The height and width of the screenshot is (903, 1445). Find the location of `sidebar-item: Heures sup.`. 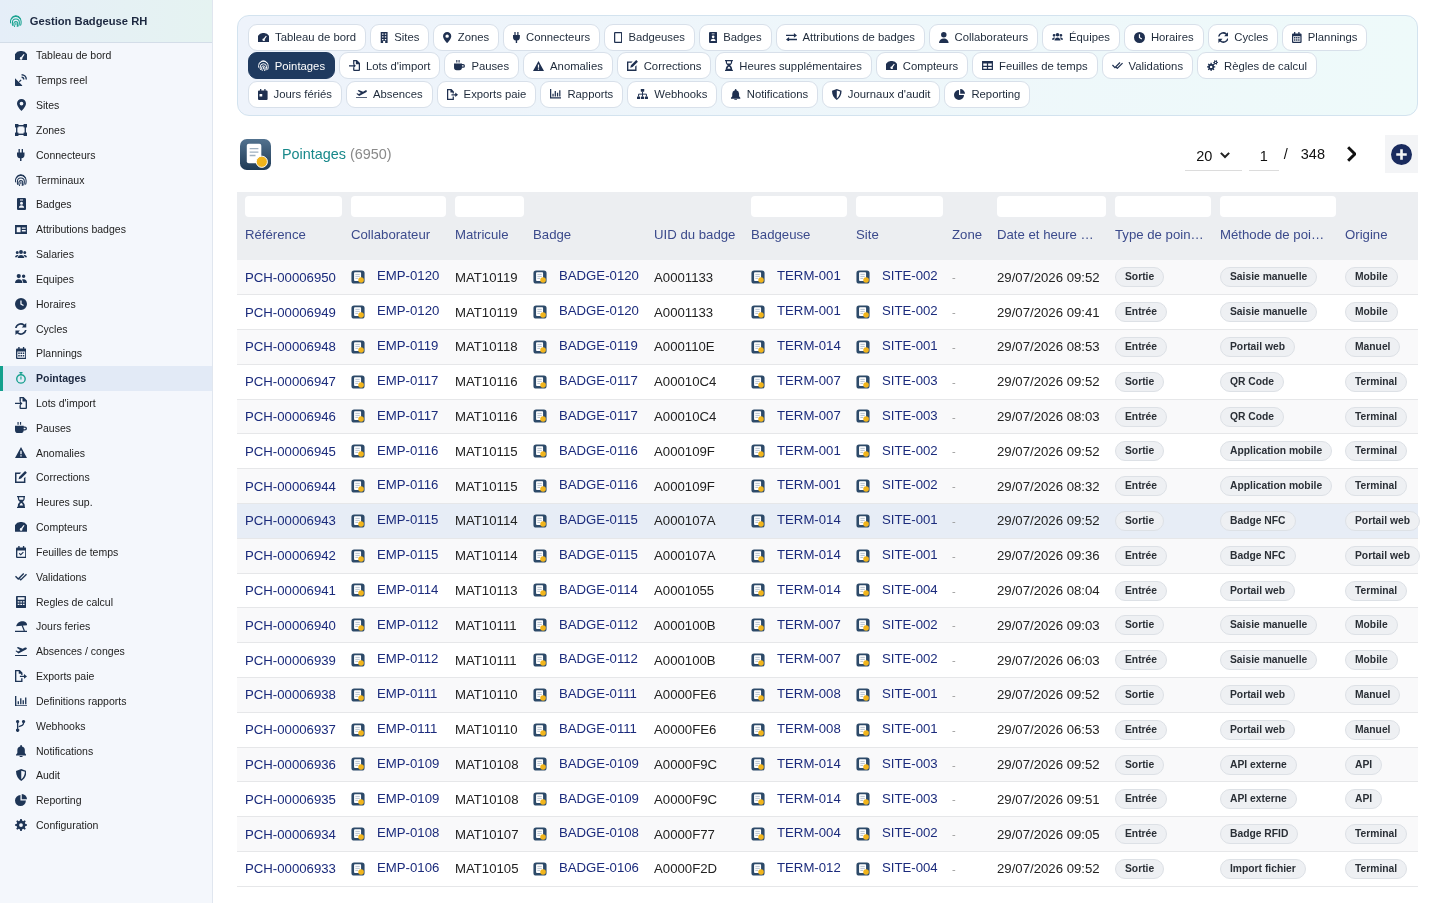

sidebar-item: Heures sup. is located at coordinates (106, 502).